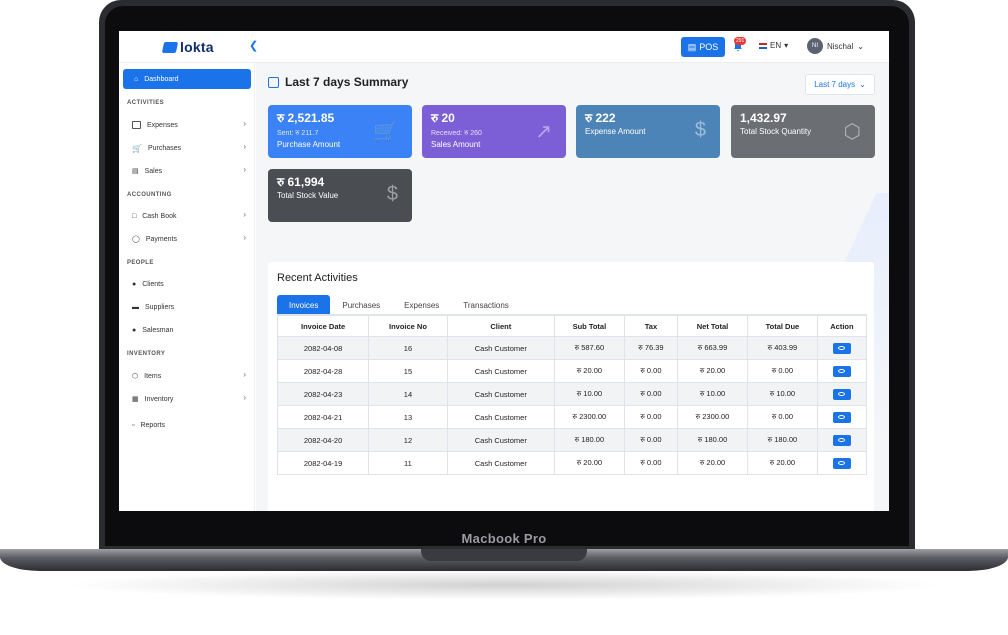  What do you see at coordinates (700, 130) in the screenshot?
I see `receipt-icon: $` at bounding box center [700, 130].